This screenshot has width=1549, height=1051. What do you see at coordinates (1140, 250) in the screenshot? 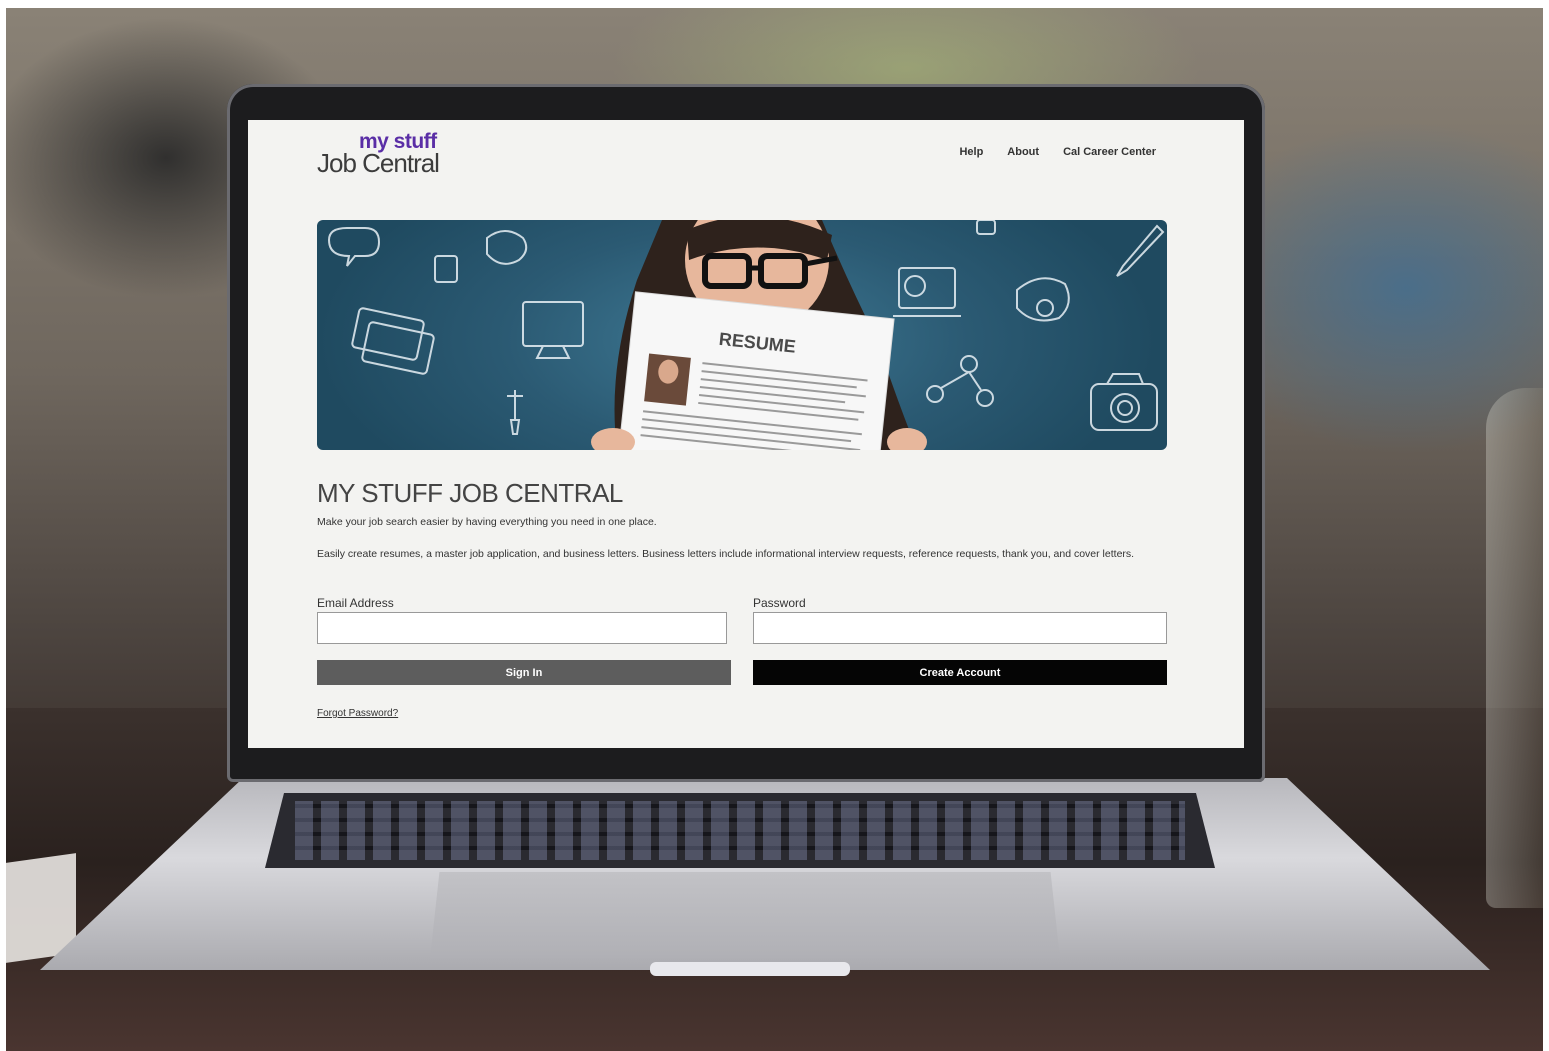
I see `pencil-icon` at bounding box center [1140, 250].